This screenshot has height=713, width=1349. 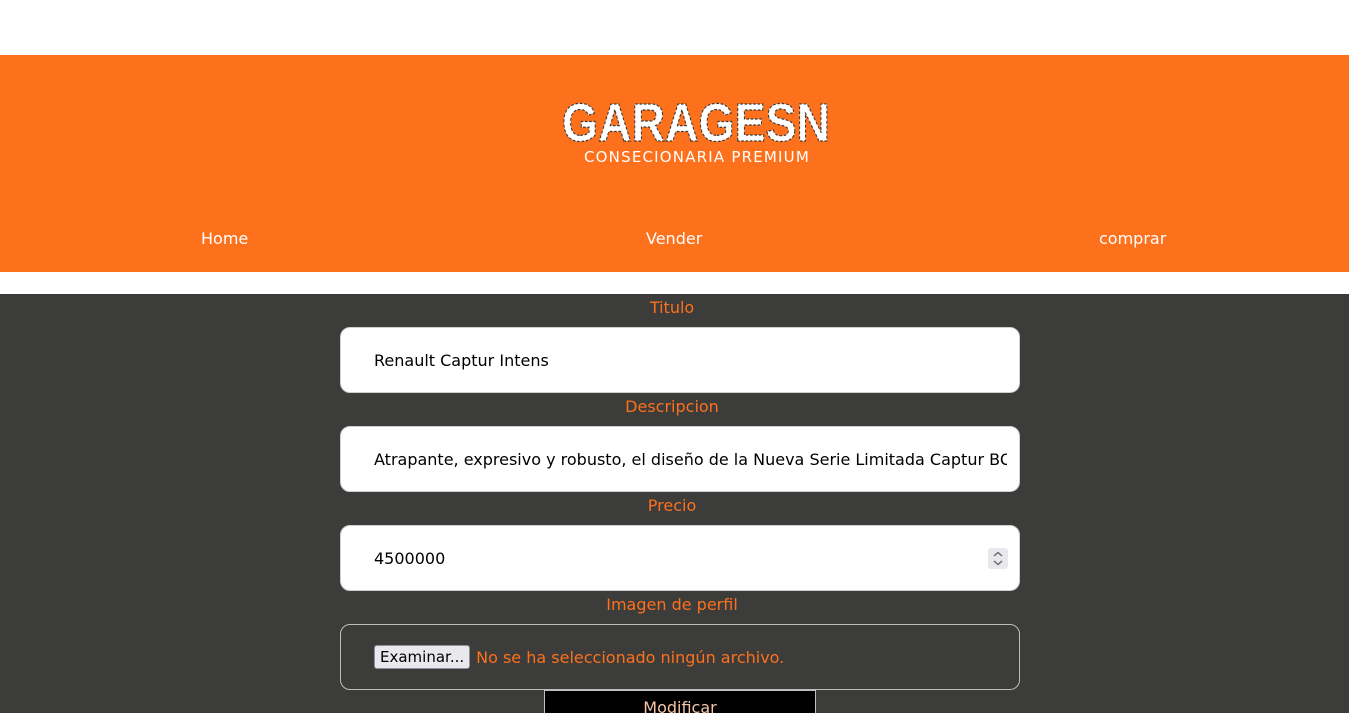 I want to click on titulo-value: Renault Captur Intens, so click(x=461, y=360).